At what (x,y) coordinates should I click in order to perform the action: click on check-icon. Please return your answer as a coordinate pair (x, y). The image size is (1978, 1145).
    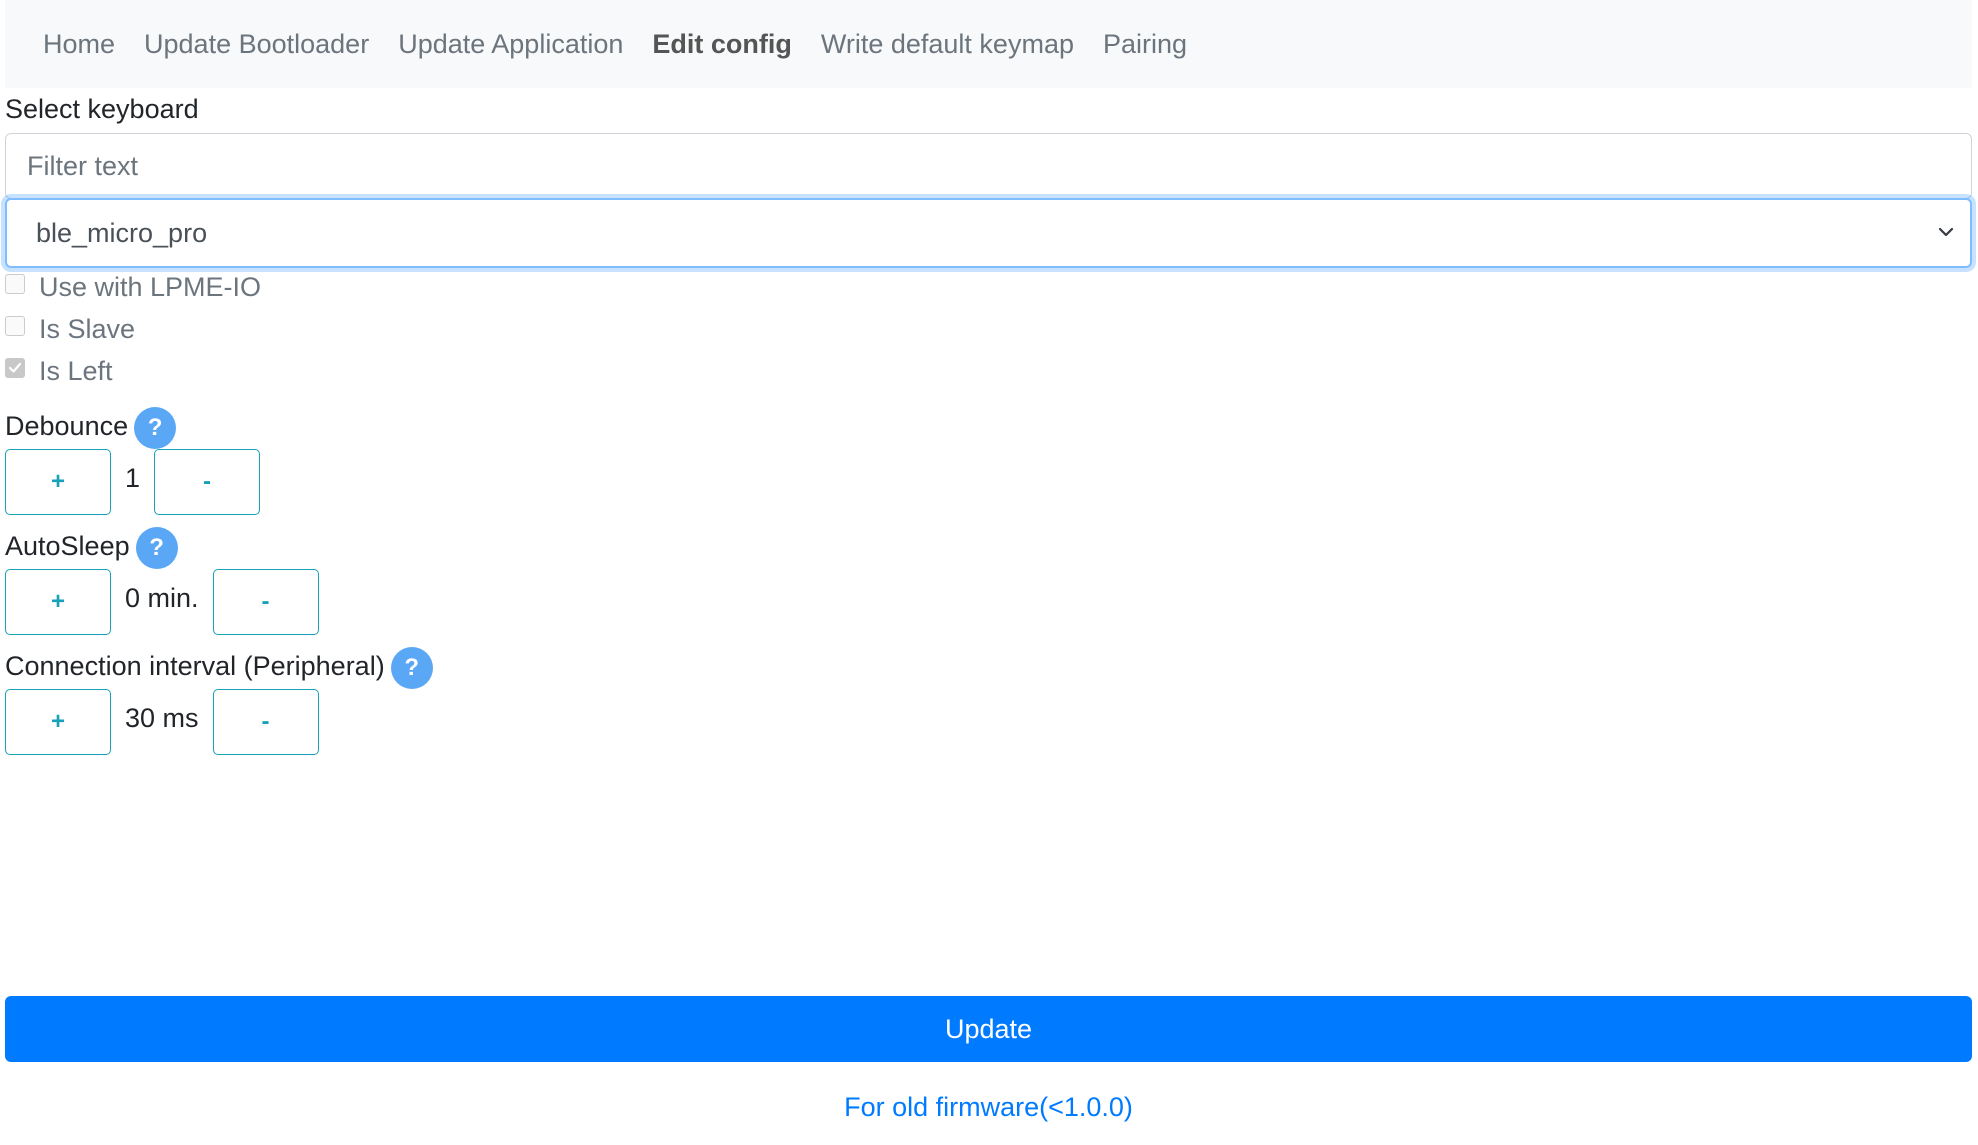
    Looking at the image, I should click on (15, 367).